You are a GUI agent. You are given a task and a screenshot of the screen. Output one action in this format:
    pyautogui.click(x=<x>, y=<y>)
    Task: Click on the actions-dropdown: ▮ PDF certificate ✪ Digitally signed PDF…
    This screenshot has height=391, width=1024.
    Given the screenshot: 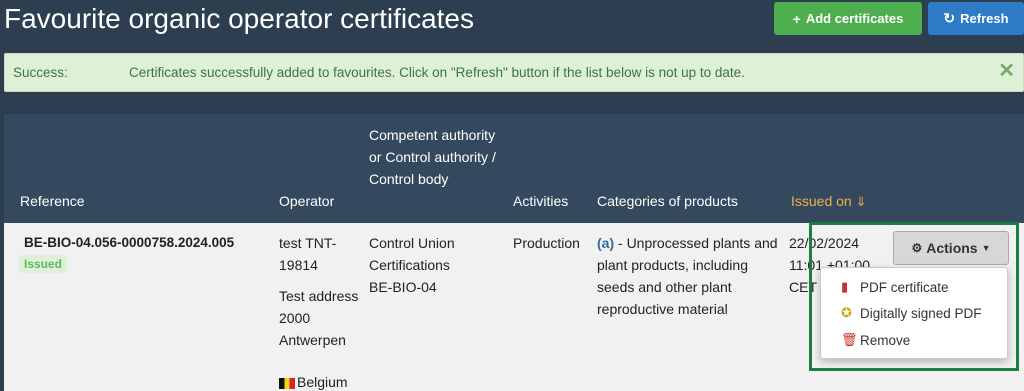 What is the action you would take?
    pyautogui.click(x=914, y=313)
    